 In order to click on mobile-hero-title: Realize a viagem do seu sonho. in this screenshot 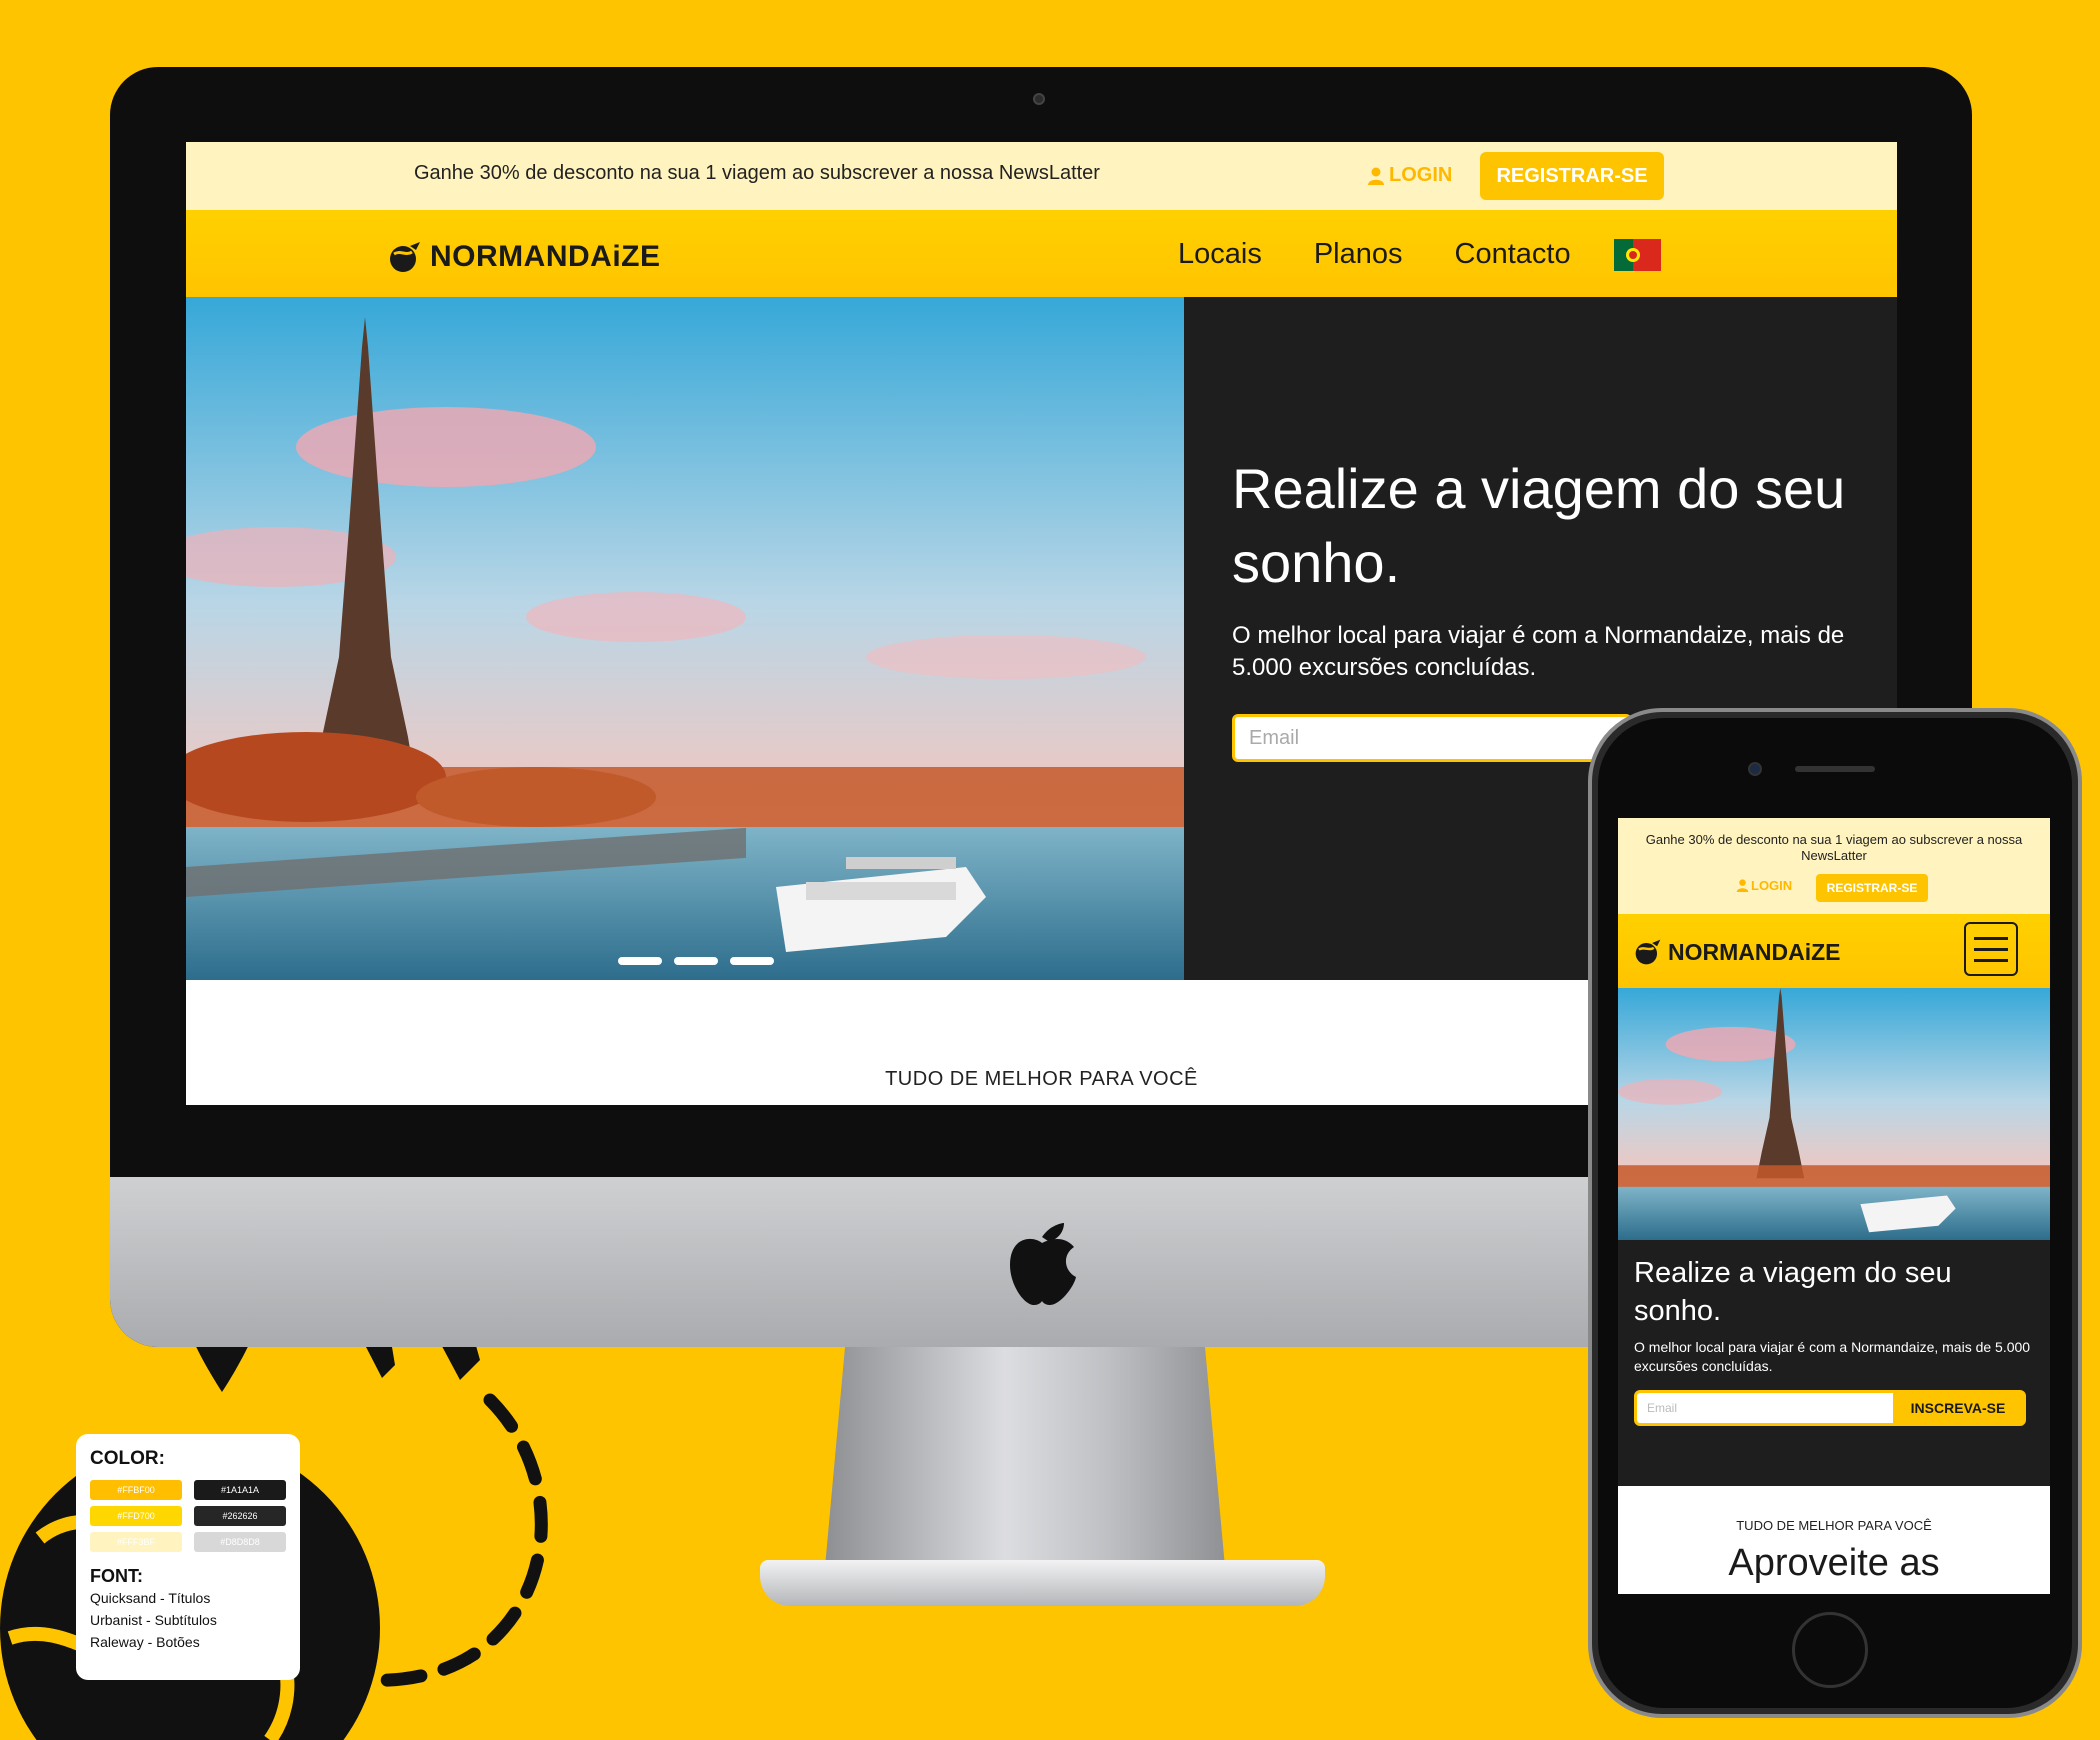, I will do `click(1793, 1292)`.